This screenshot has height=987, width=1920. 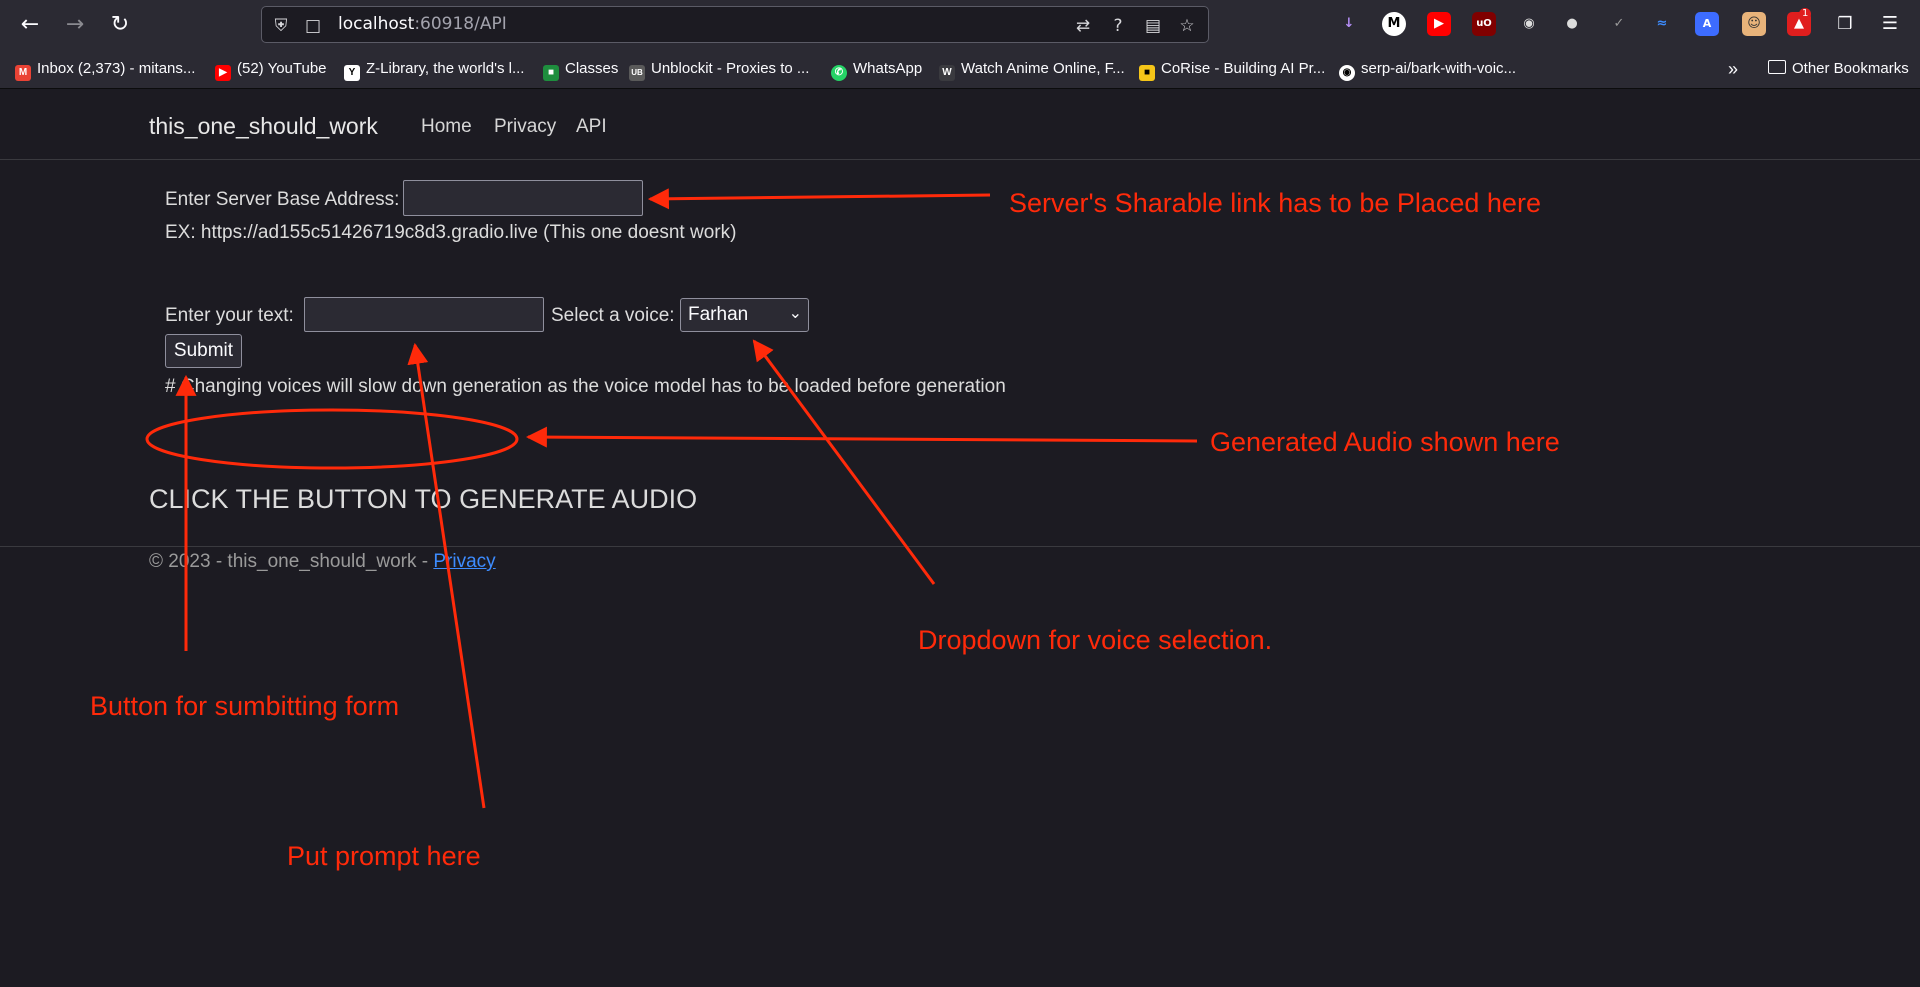 What do you see at coordinates (1385, 442) in the screenshot?
I see `annotation-audio: Generated Audio shown here` at bounding box center [1385, 442].